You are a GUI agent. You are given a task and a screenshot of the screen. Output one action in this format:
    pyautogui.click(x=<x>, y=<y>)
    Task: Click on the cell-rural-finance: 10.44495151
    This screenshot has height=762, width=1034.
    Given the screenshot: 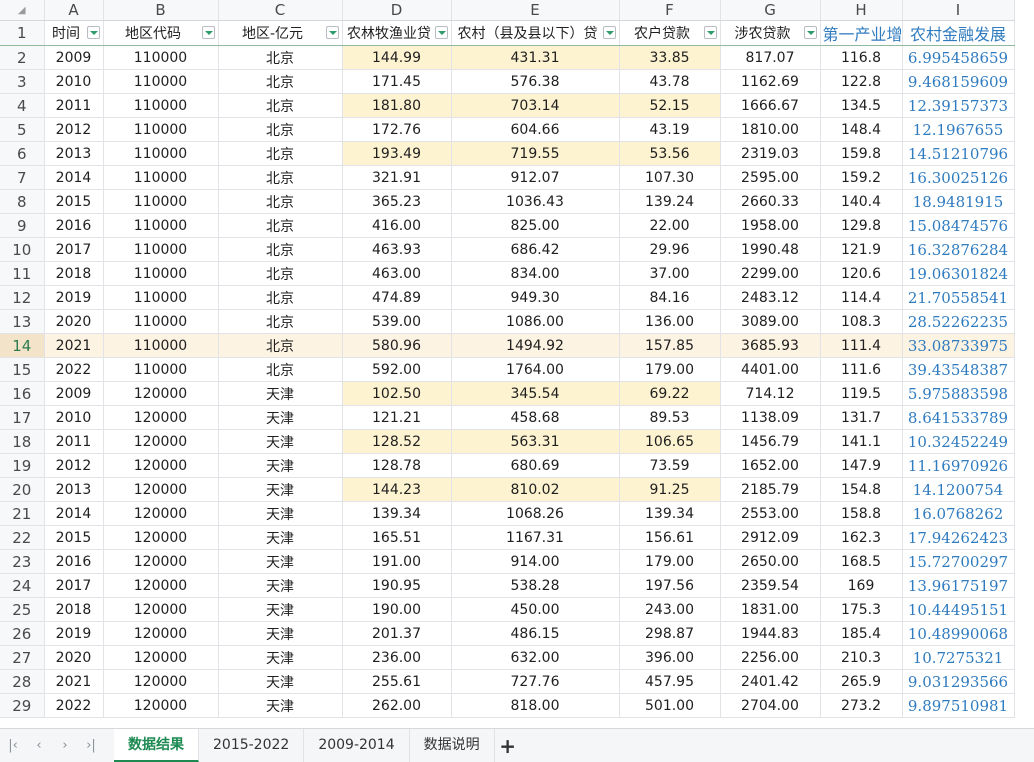 What is the action you would take?
    pyautogui.click(x=958, y=609)
    